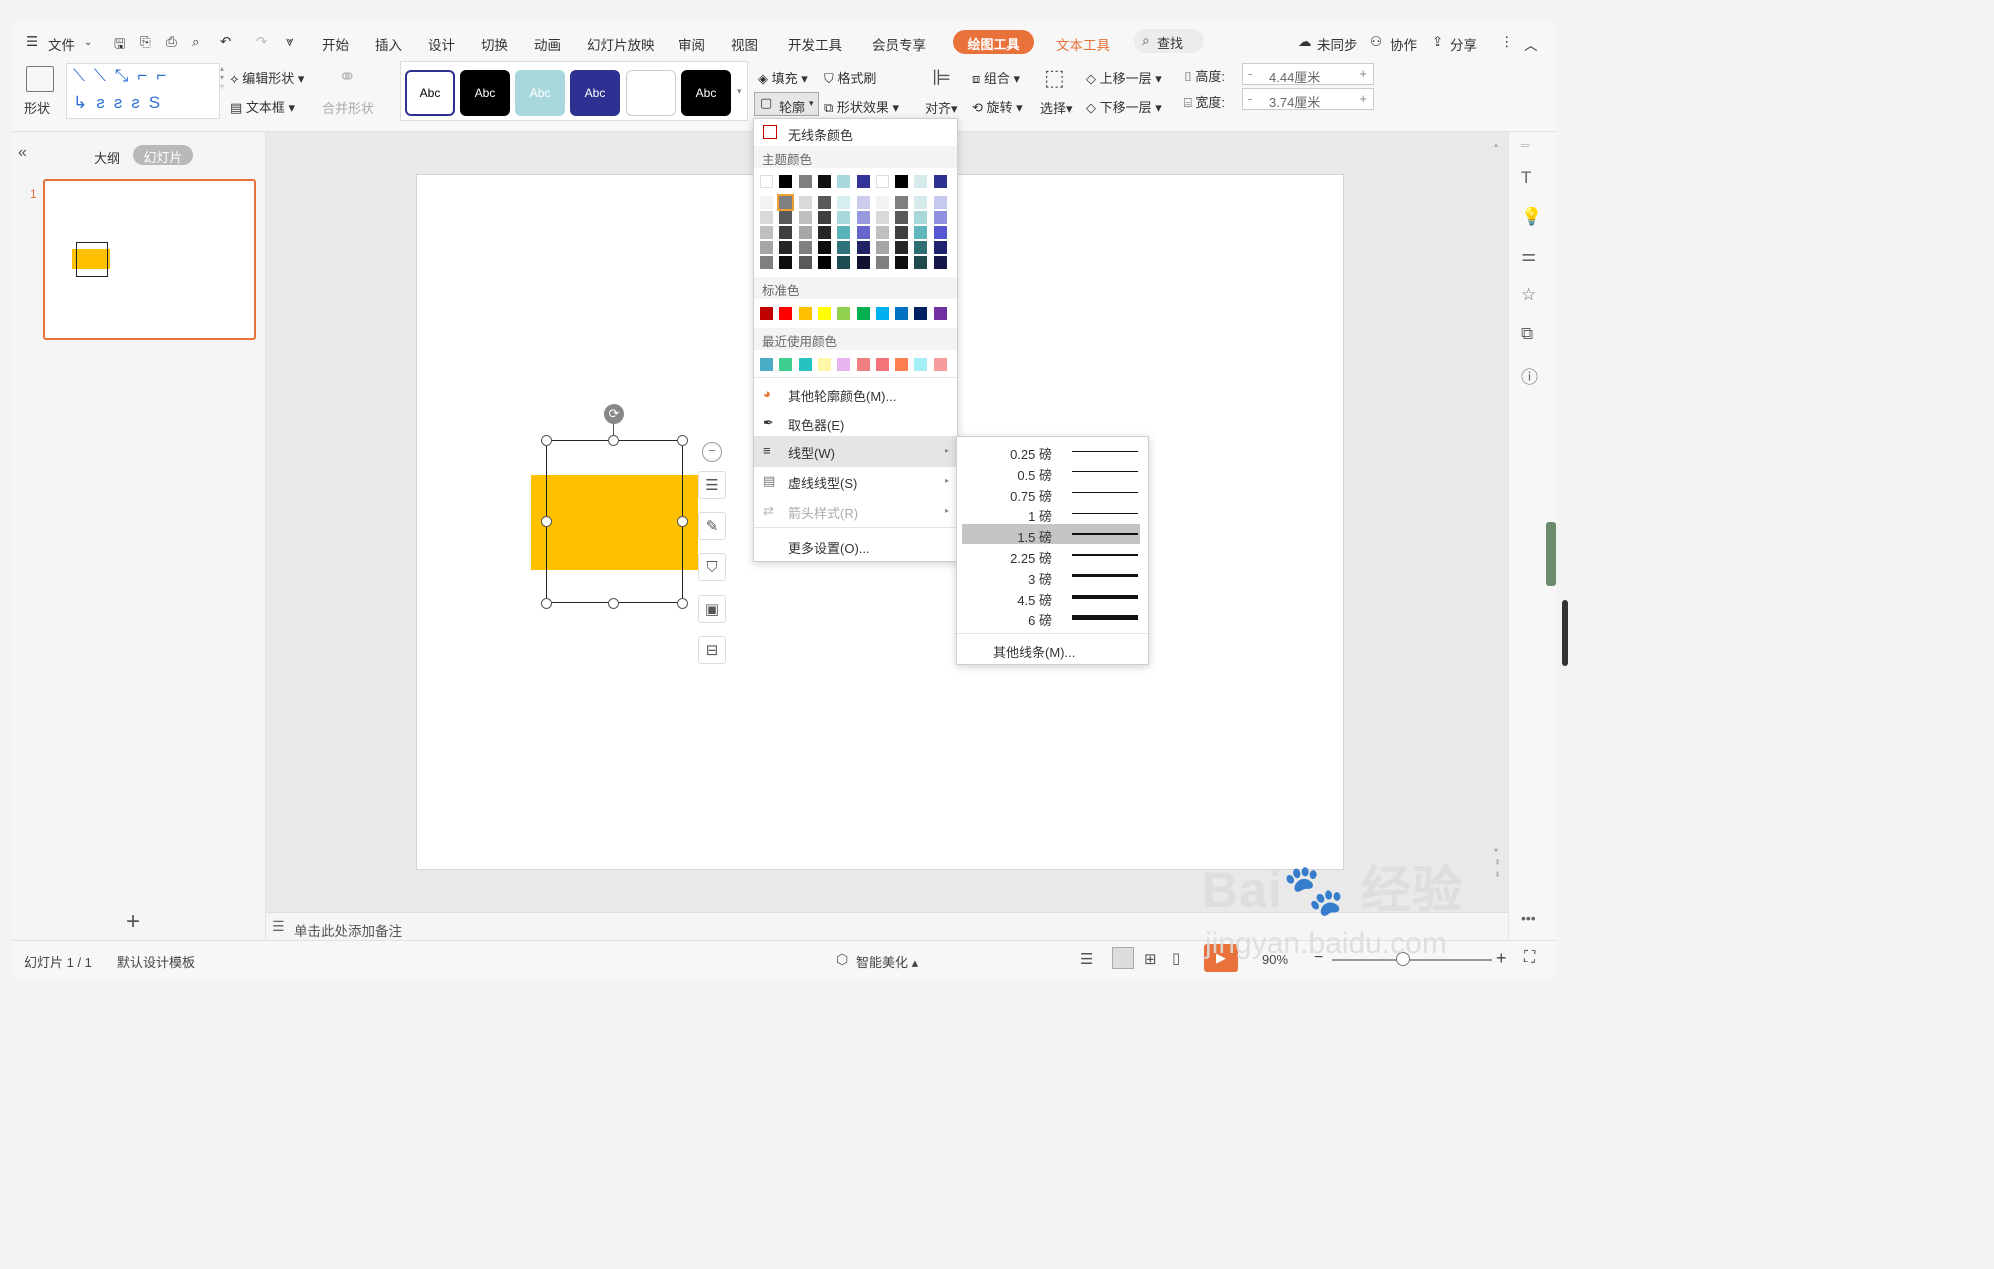 Image resolution: width=1994 pixels, height=1269 pixels. What do you see at coordinates (196, 42) in the screenshot?
I see `print-preview-icon: ⌕` at bounding box center [196, 42].